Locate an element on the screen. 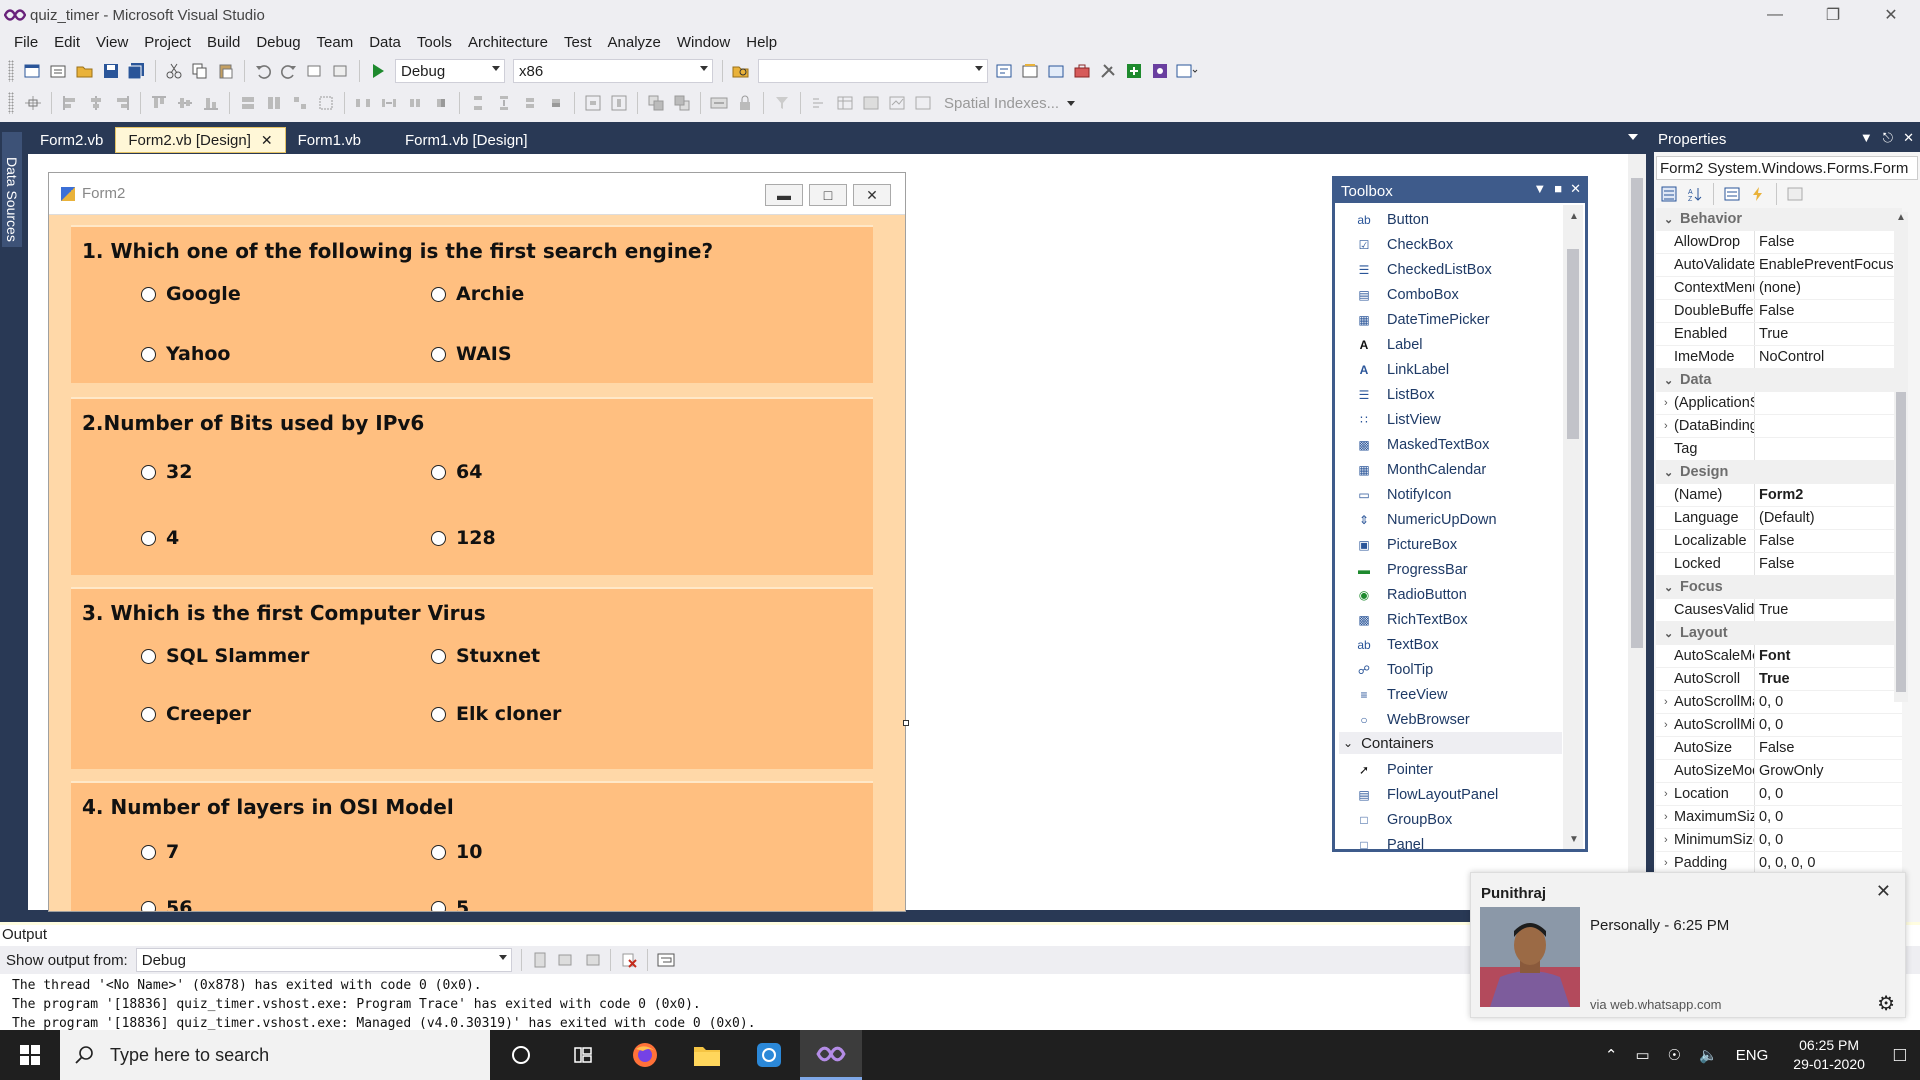 The image size is (1920, 1080). menu-architecture: Architecture is located at coordinates (508, 42).